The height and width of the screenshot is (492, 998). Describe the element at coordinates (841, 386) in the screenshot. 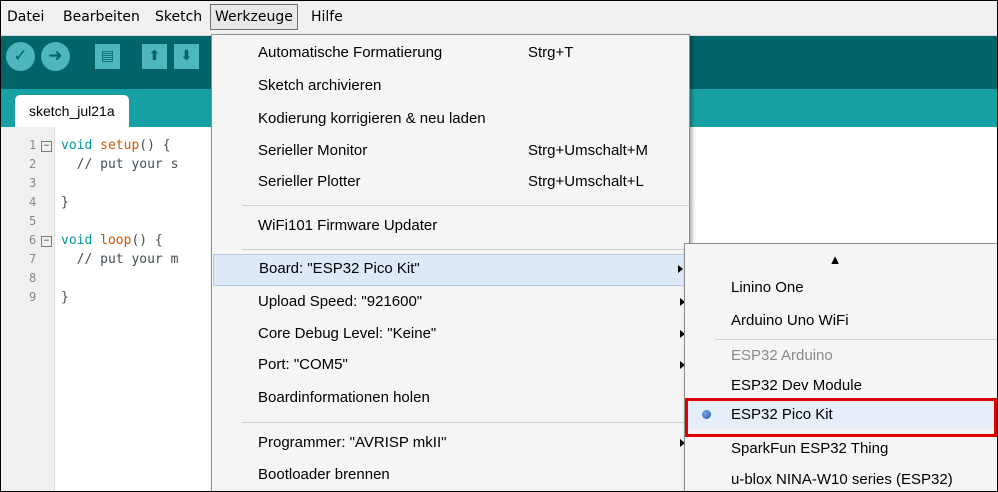

I see `board-item-esp32-dev-module: ESP32 Dev Module` at that location.